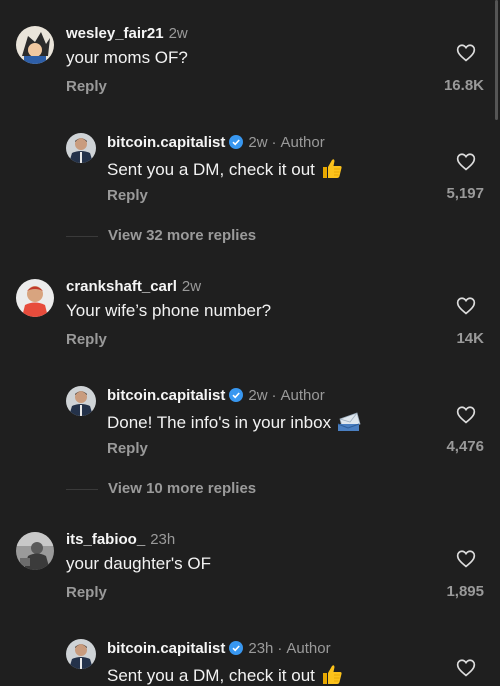 The height and width of the screenshot is (686, 500). I want to click on username: its_fabioo_, so click(105, 539).